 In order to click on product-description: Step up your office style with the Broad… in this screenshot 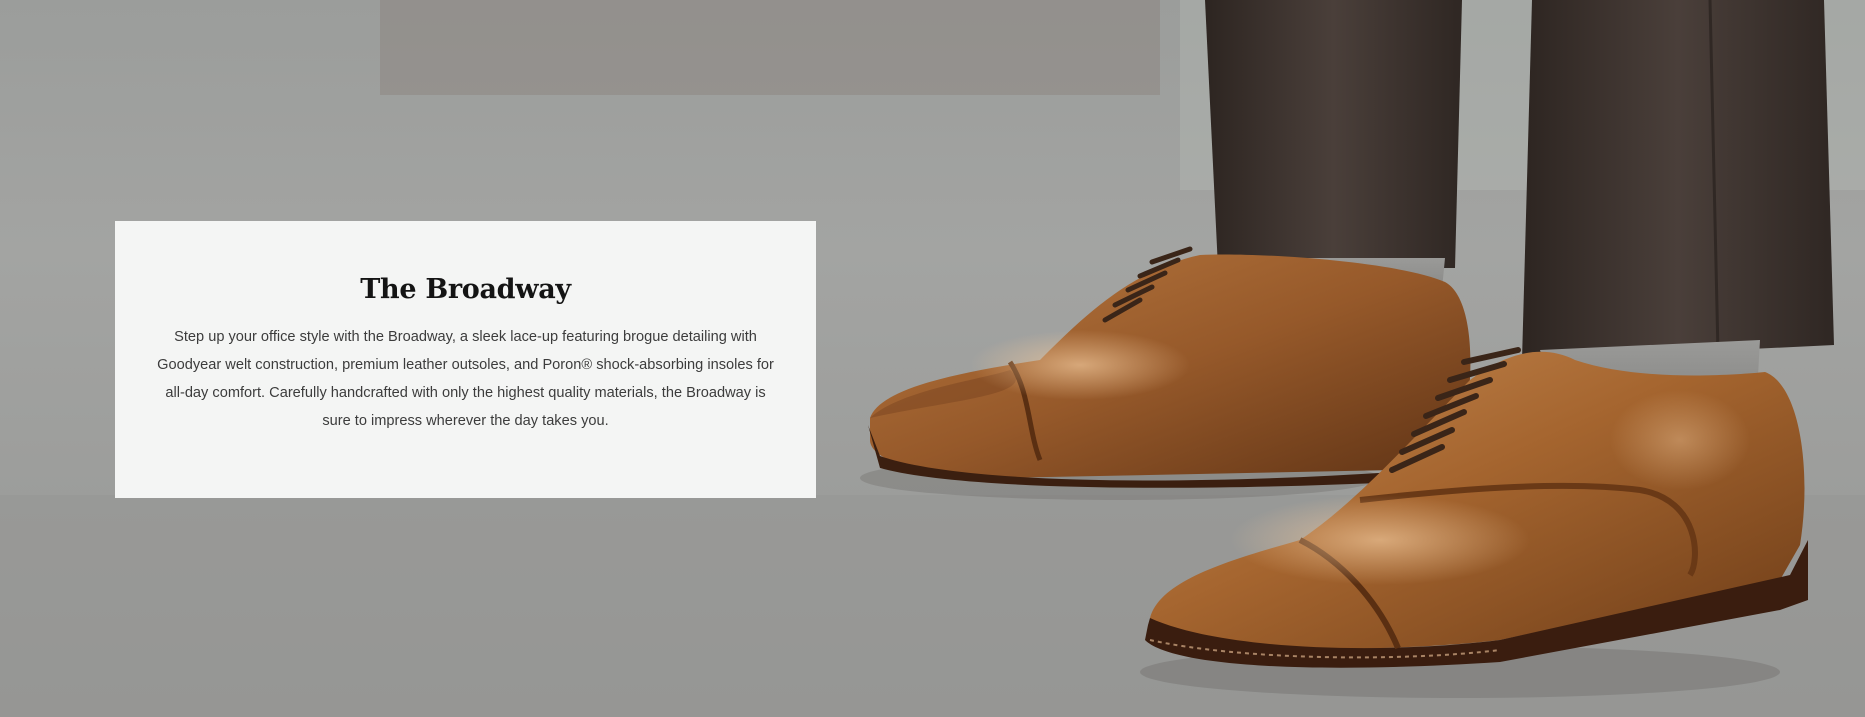, I will do `click(465, 379)`.